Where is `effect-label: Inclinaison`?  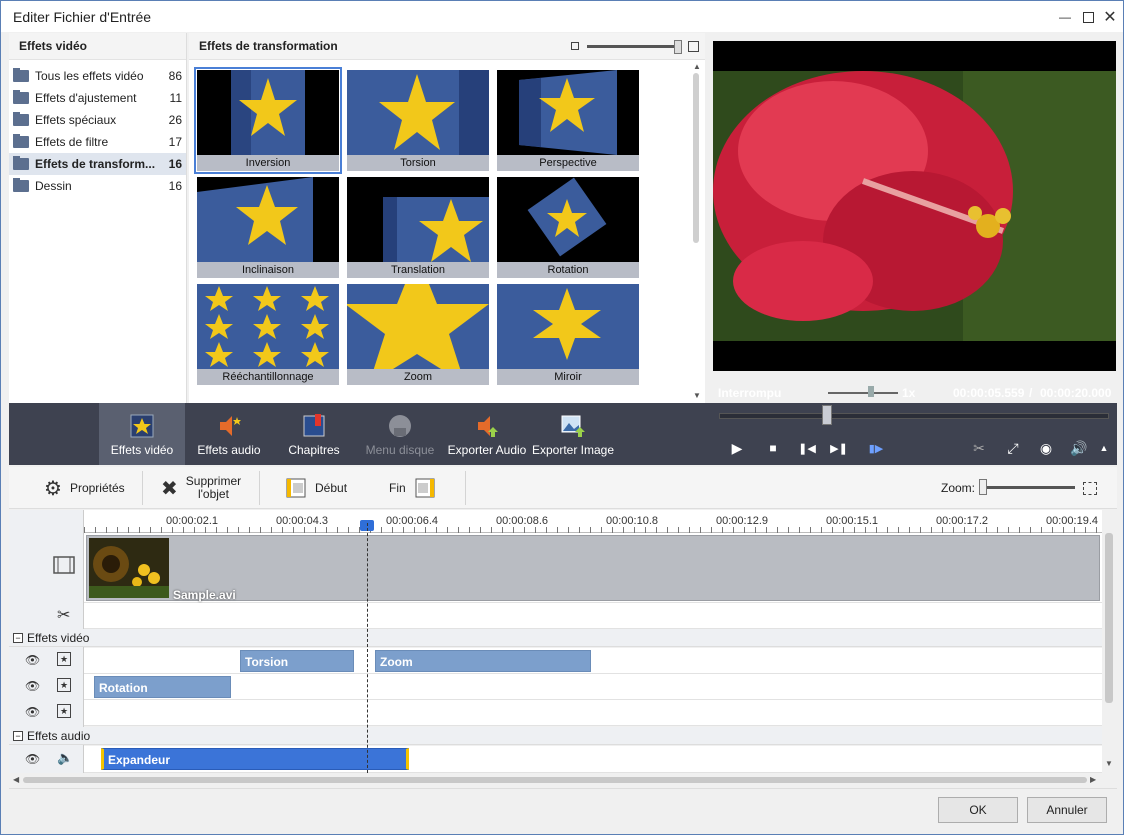
effect-label: Inclinaison is located at coordinates (268, 270).